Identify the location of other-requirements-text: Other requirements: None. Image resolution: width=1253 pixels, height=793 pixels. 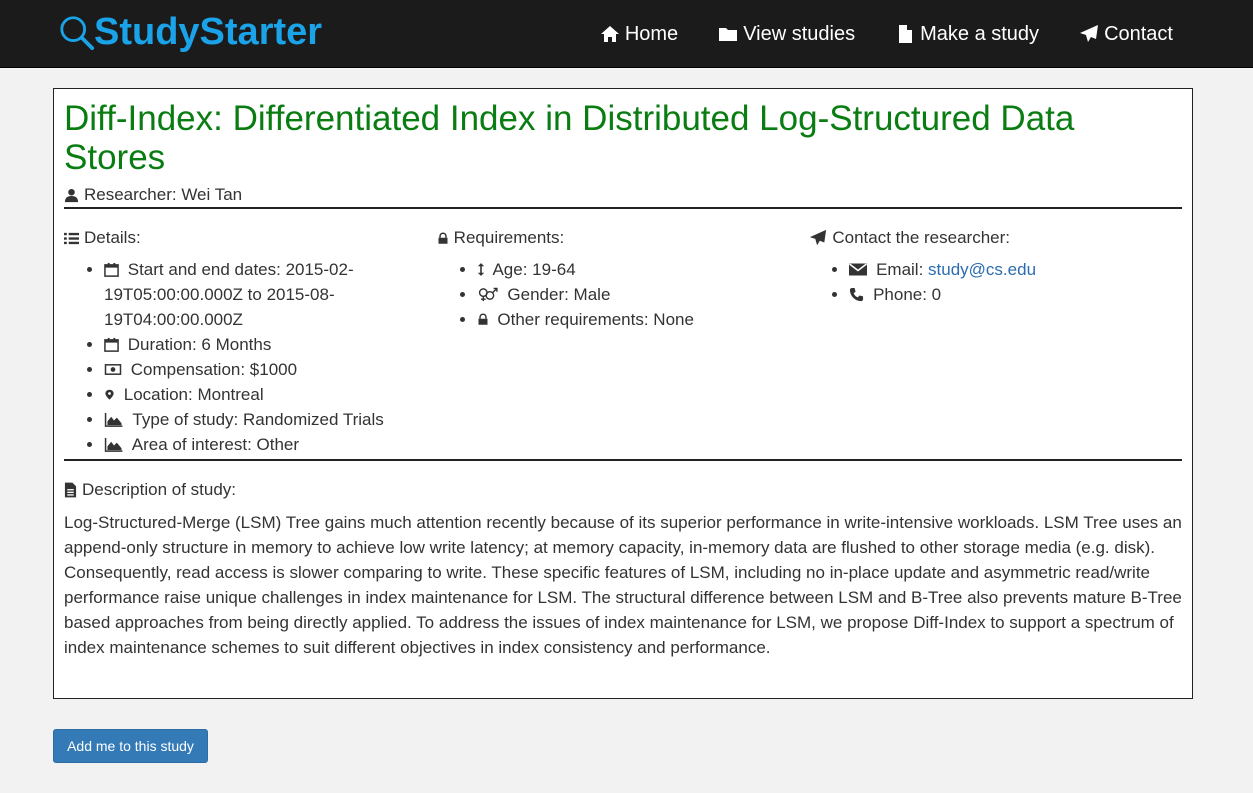
(595, 319).